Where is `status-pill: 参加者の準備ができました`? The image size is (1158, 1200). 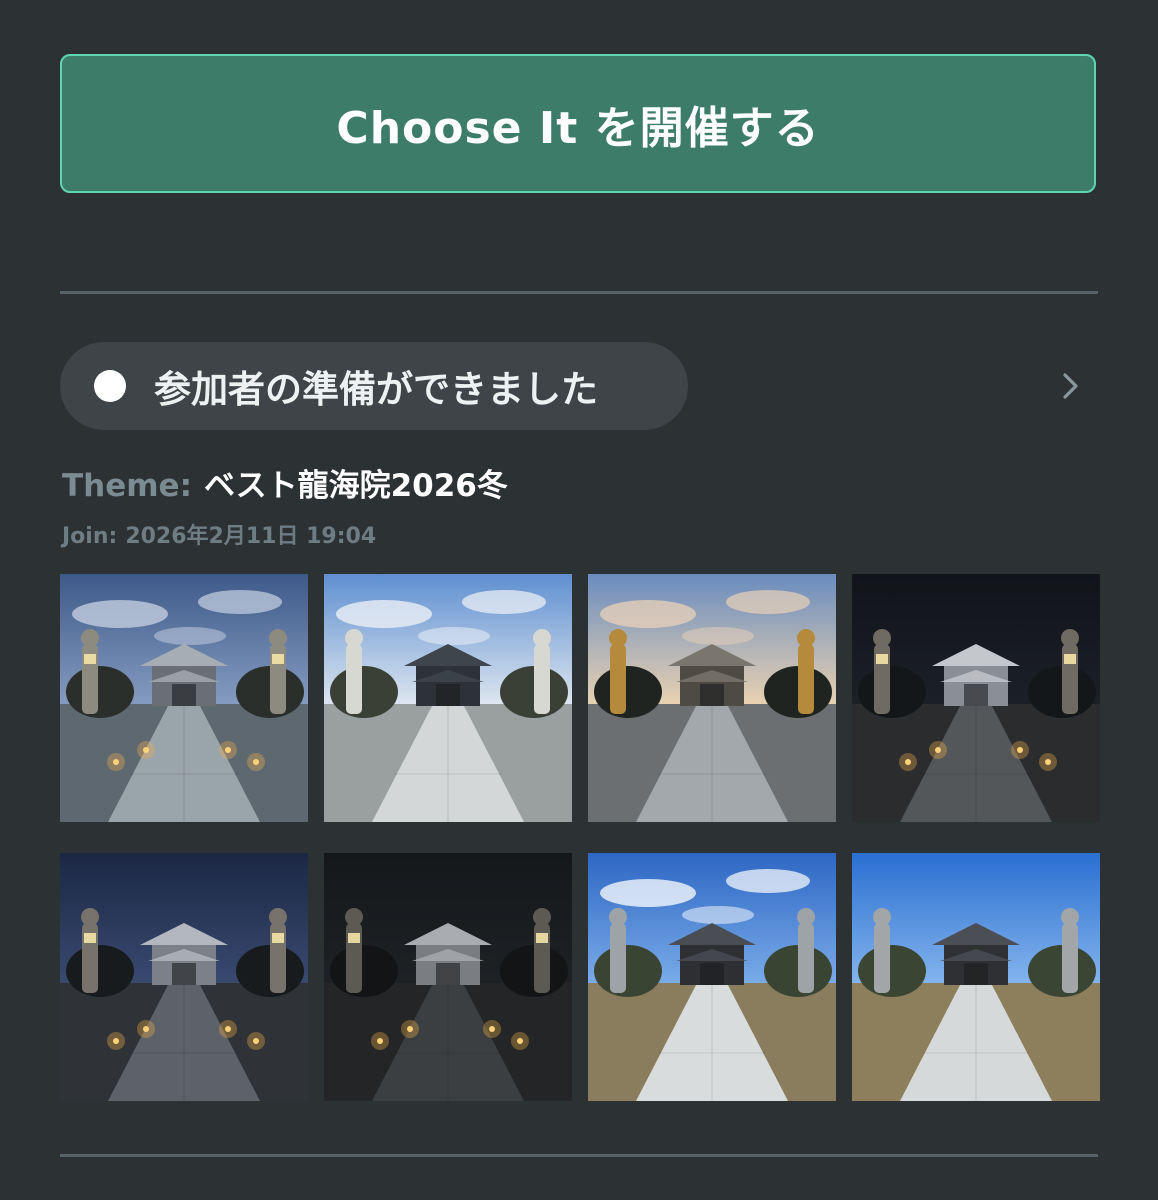
status-pill: 参加者の準備ができました is located at coordinates (374, 386).